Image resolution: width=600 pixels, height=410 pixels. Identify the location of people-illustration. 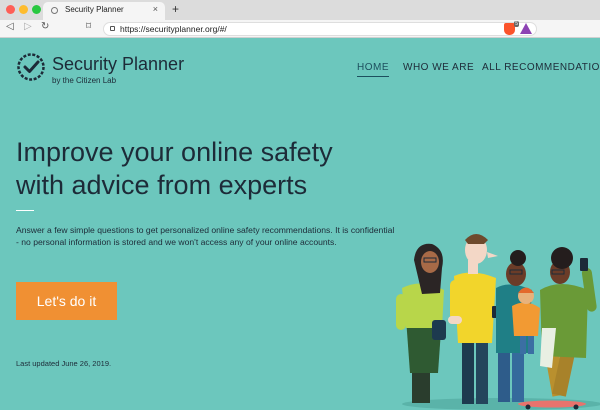
(498, 322).